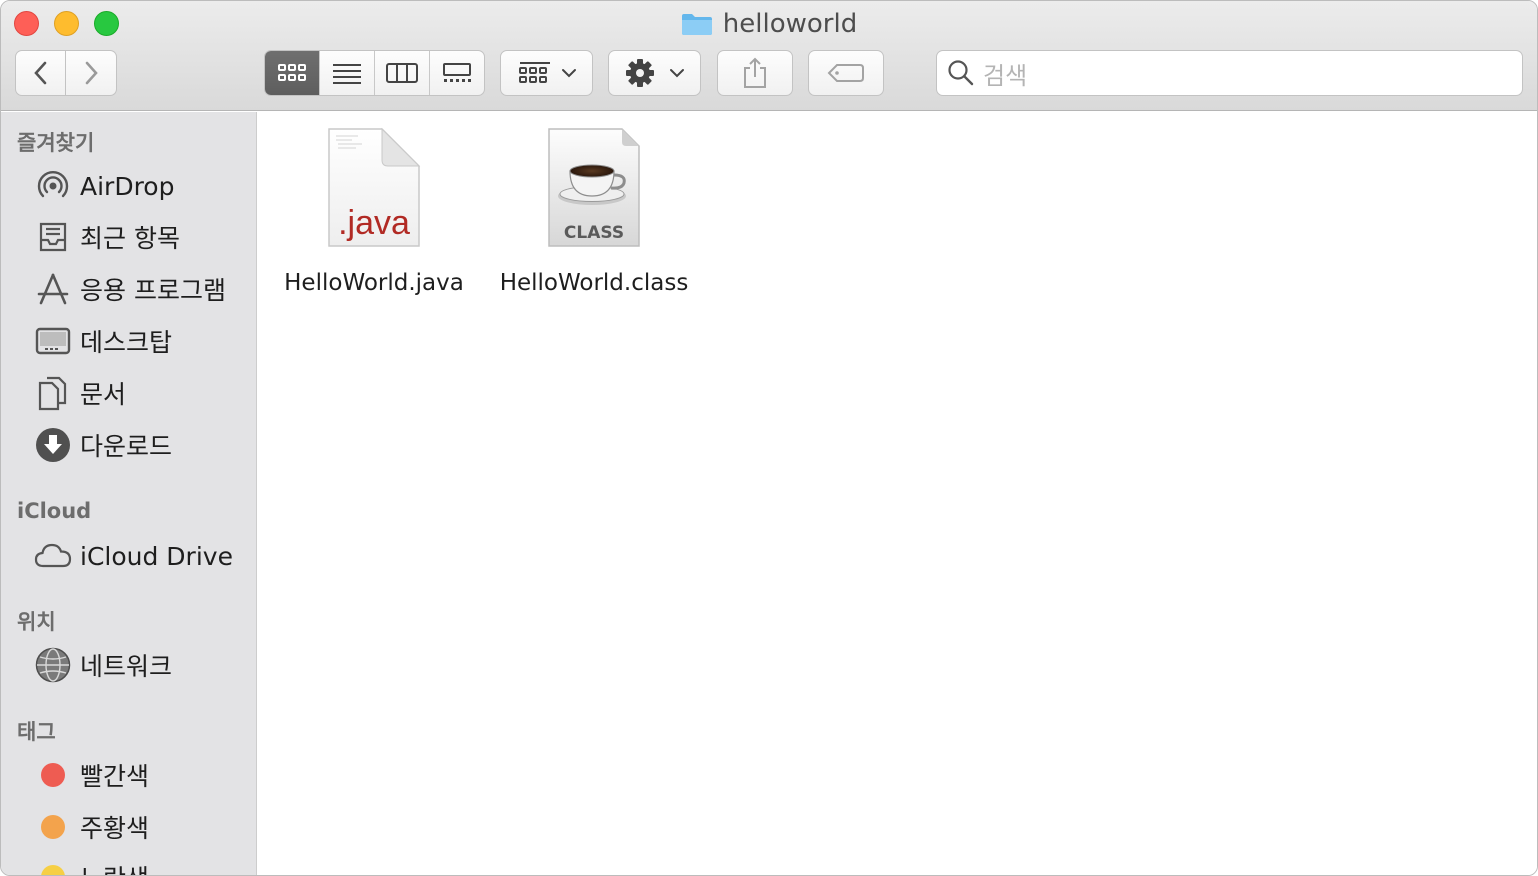 The width and height of the screenshot is (1538, 876). What do you see at coordinates (126, 666) in the screenshot?
I see `sidebar-item-label: 네트워크` at bounding box center [126, 666].